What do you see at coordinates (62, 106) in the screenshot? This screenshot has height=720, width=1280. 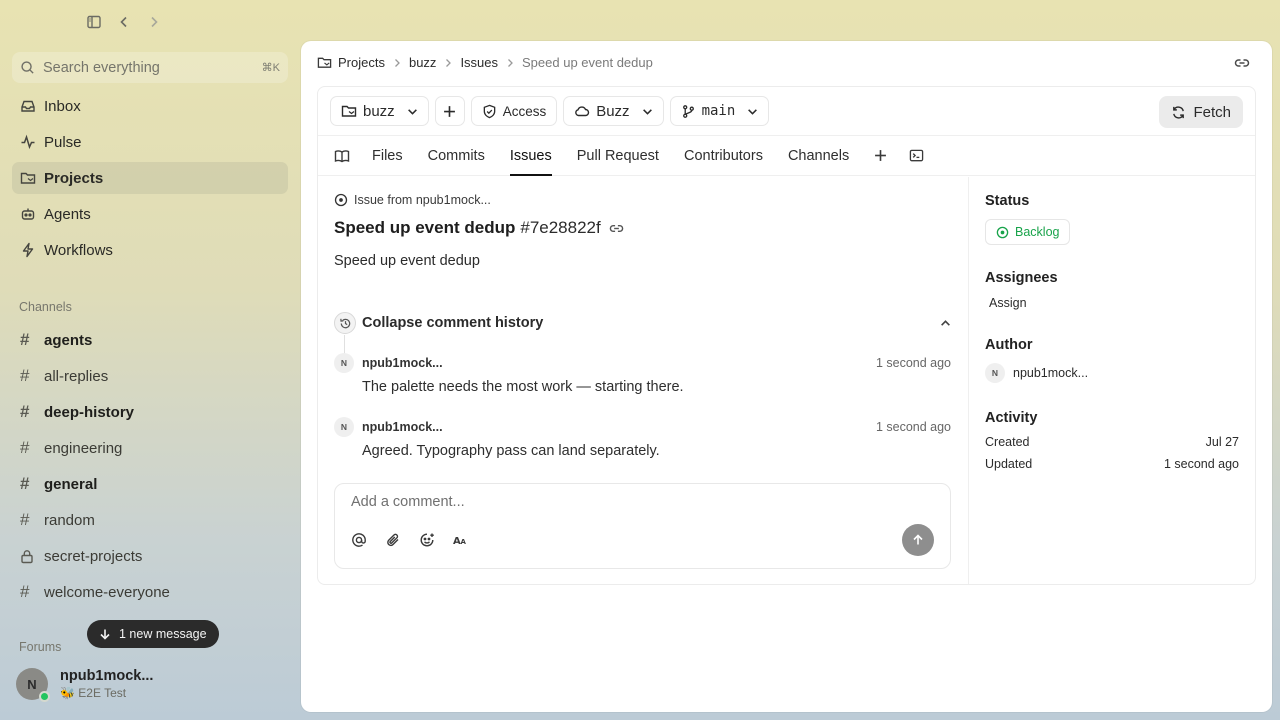 I see `sidebar-item-label: Inbox` at bounding box center [62, 106].